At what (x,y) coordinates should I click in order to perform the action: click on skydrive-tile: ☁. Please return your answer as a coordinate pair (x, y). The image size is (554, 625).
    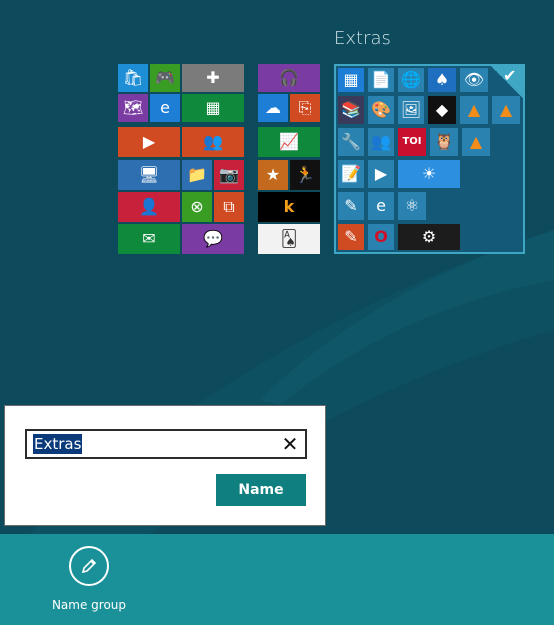
    Looking at the image, I should click on (273, 108).